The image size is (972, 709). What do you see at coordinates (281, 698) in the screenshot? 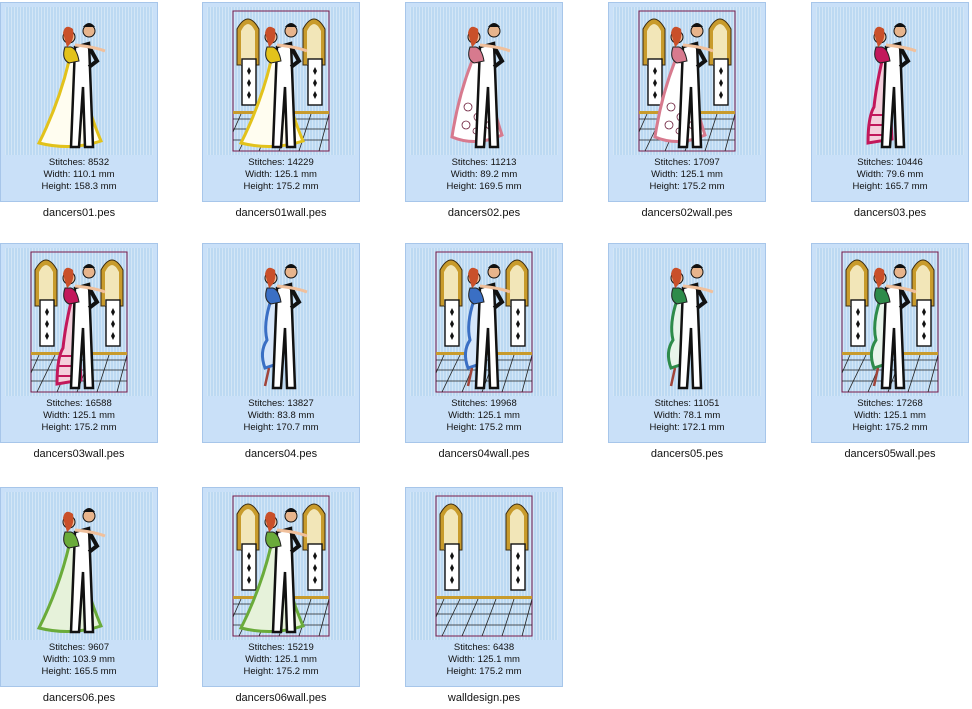
I see `file-name-label: dancers06wall.pes` at bounding box center [281, 698].